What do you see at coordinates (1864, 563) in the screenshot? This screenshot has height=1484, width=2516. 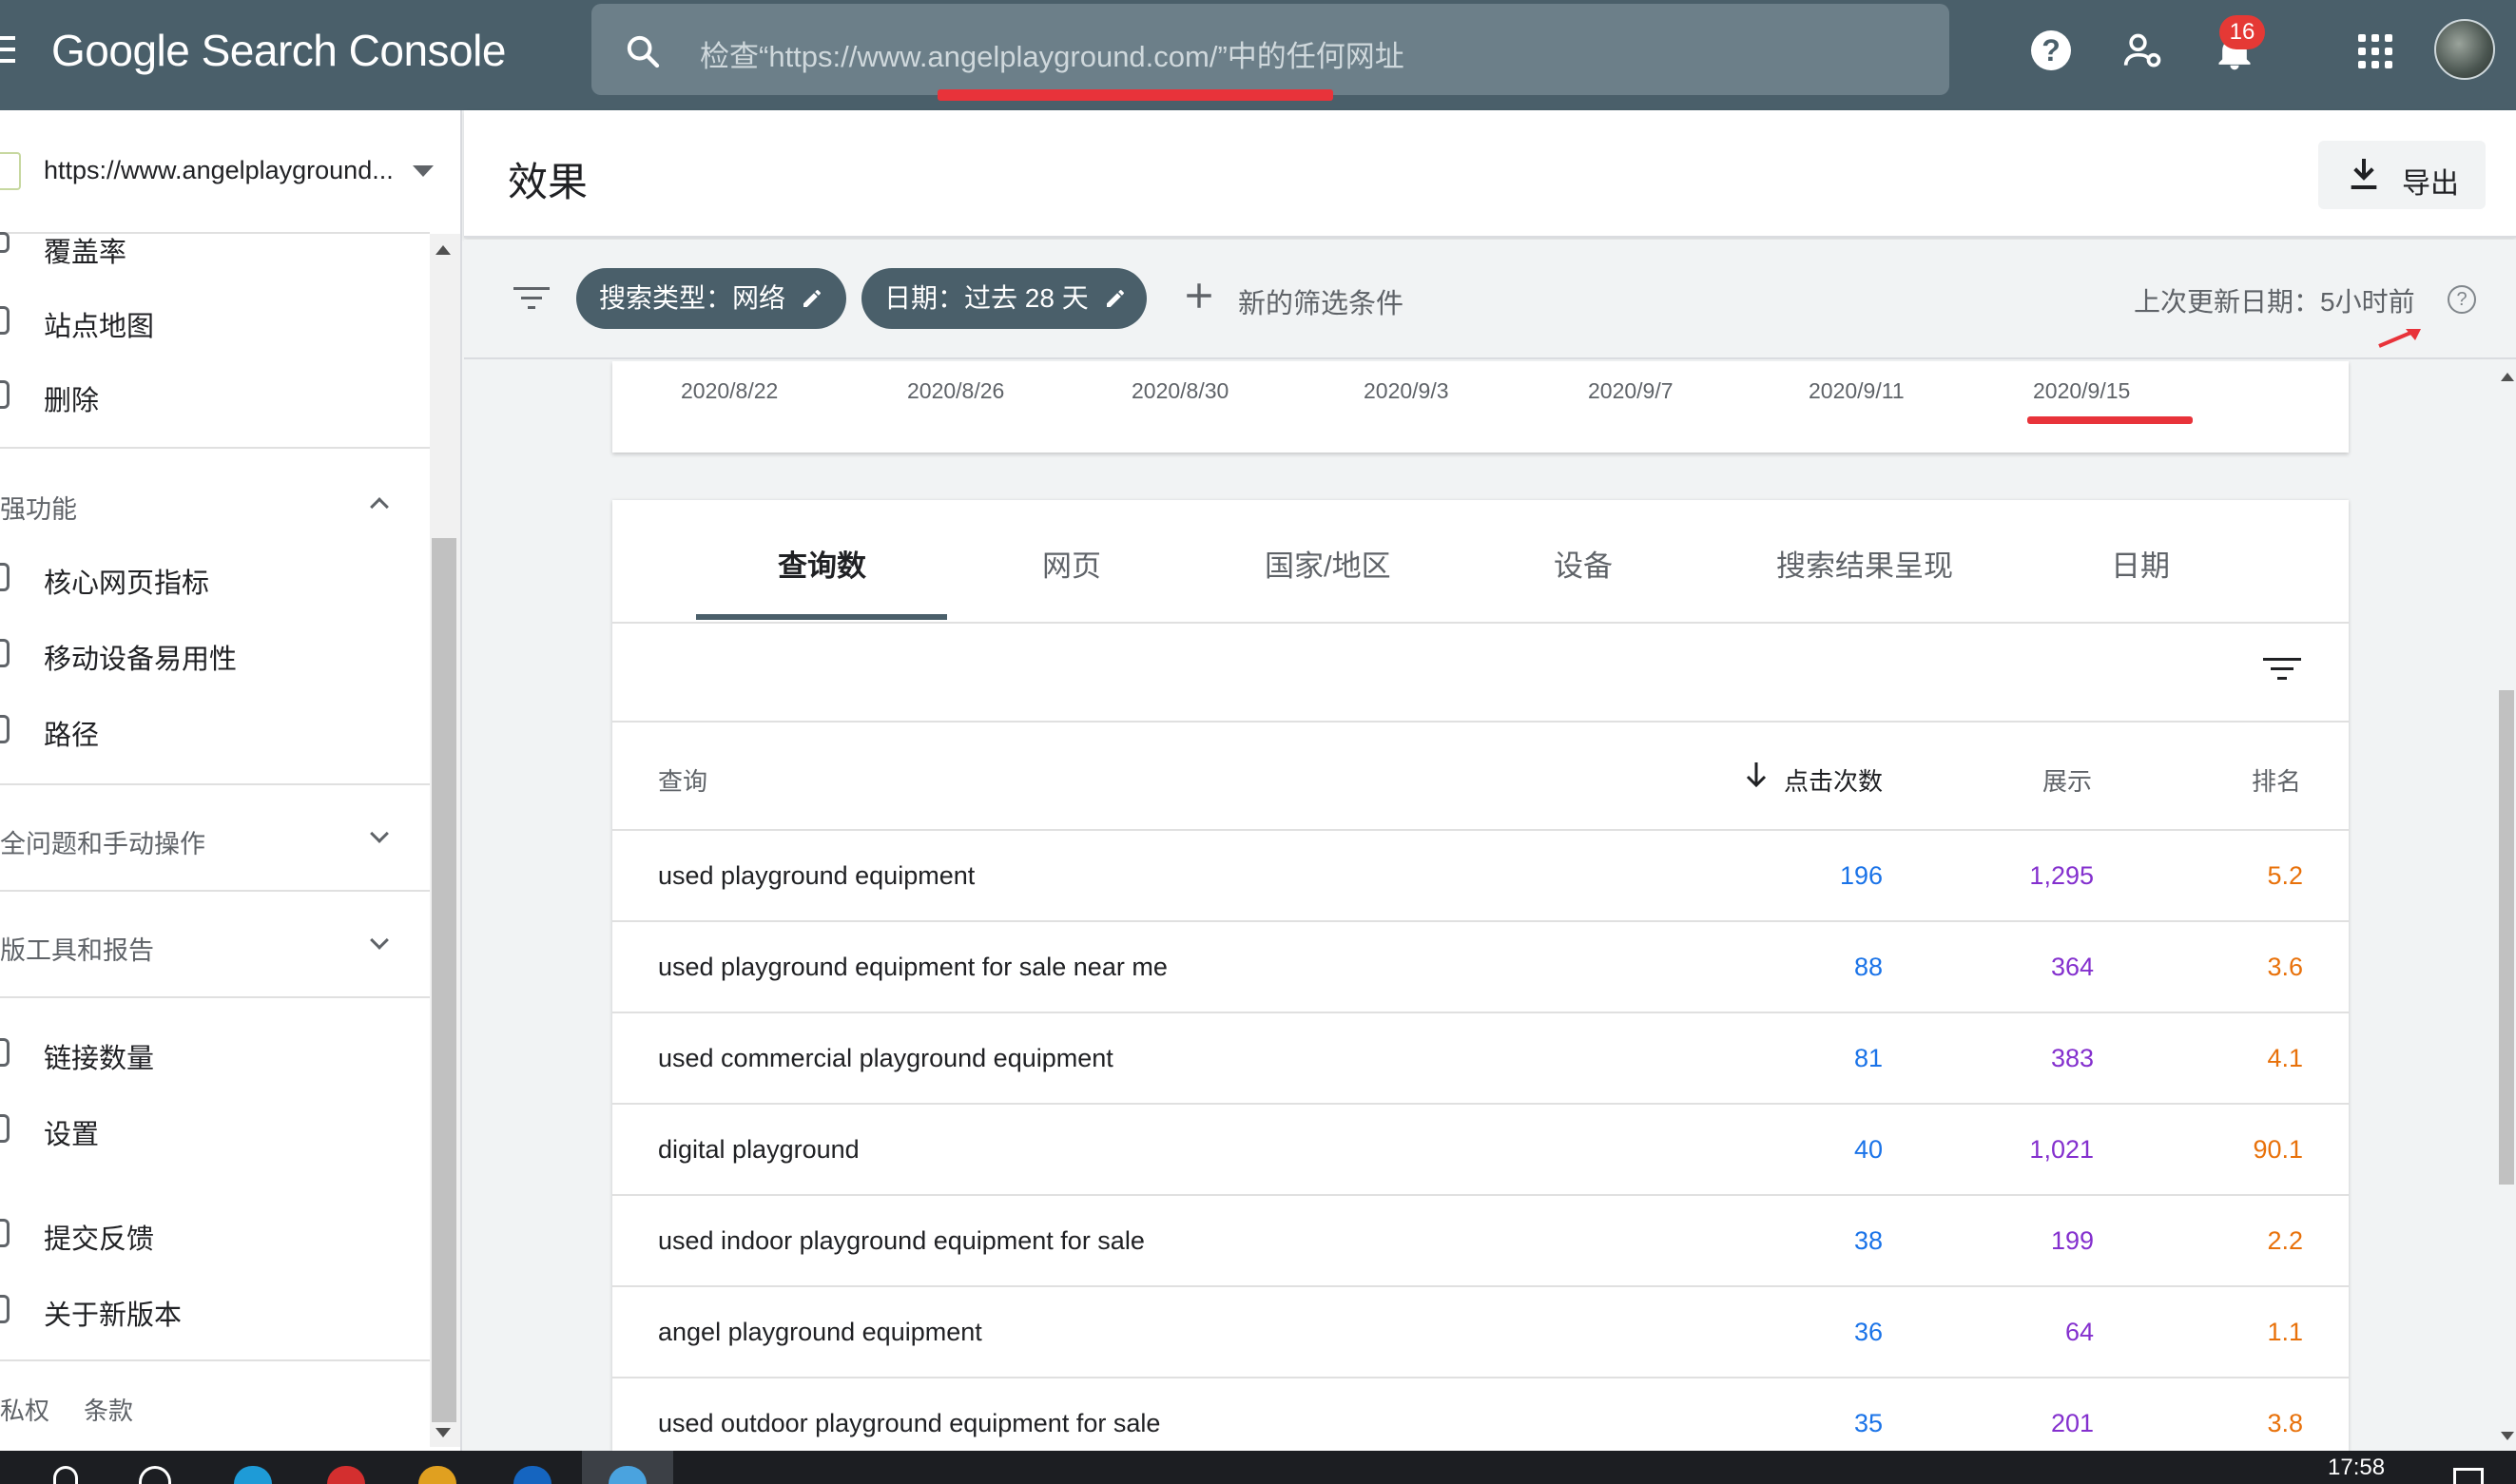 I see `tab-search-appearance: 搜索结果呈现` at bounding box center [1864, 563].